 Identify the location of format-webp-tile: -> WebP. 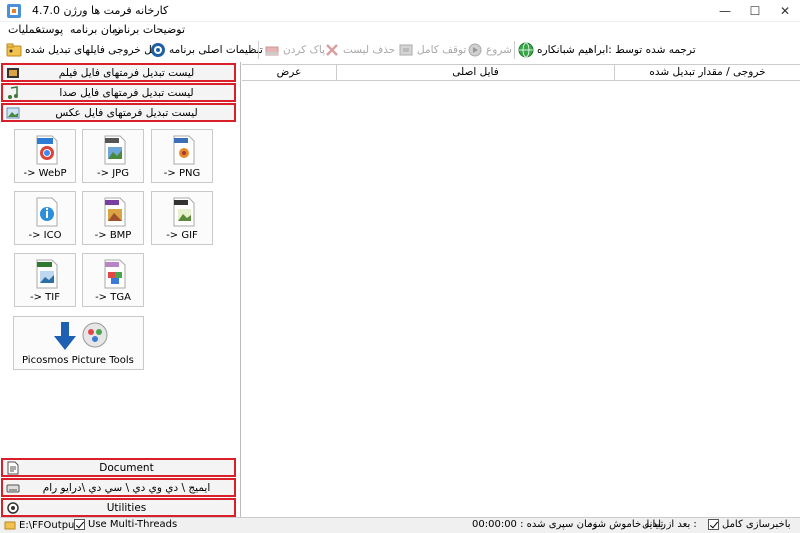
(45, 156).